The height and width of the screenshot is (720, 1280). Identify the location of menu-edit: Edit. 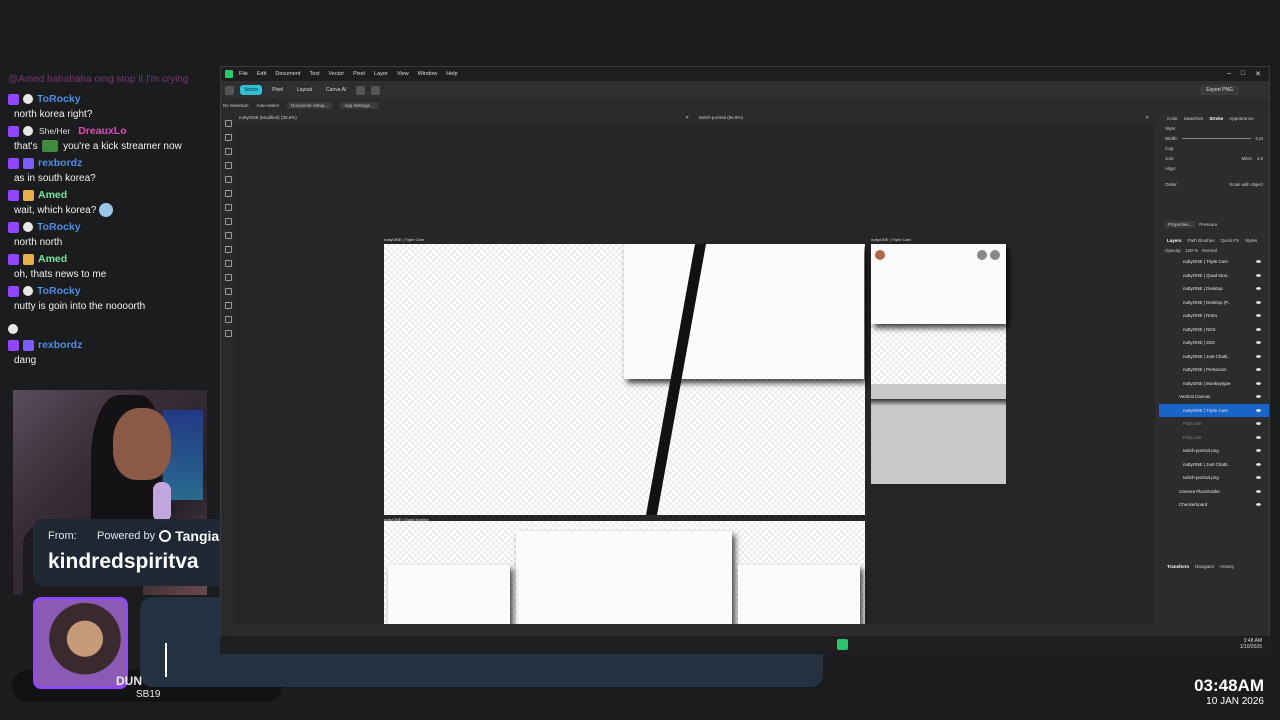
(261, 74).